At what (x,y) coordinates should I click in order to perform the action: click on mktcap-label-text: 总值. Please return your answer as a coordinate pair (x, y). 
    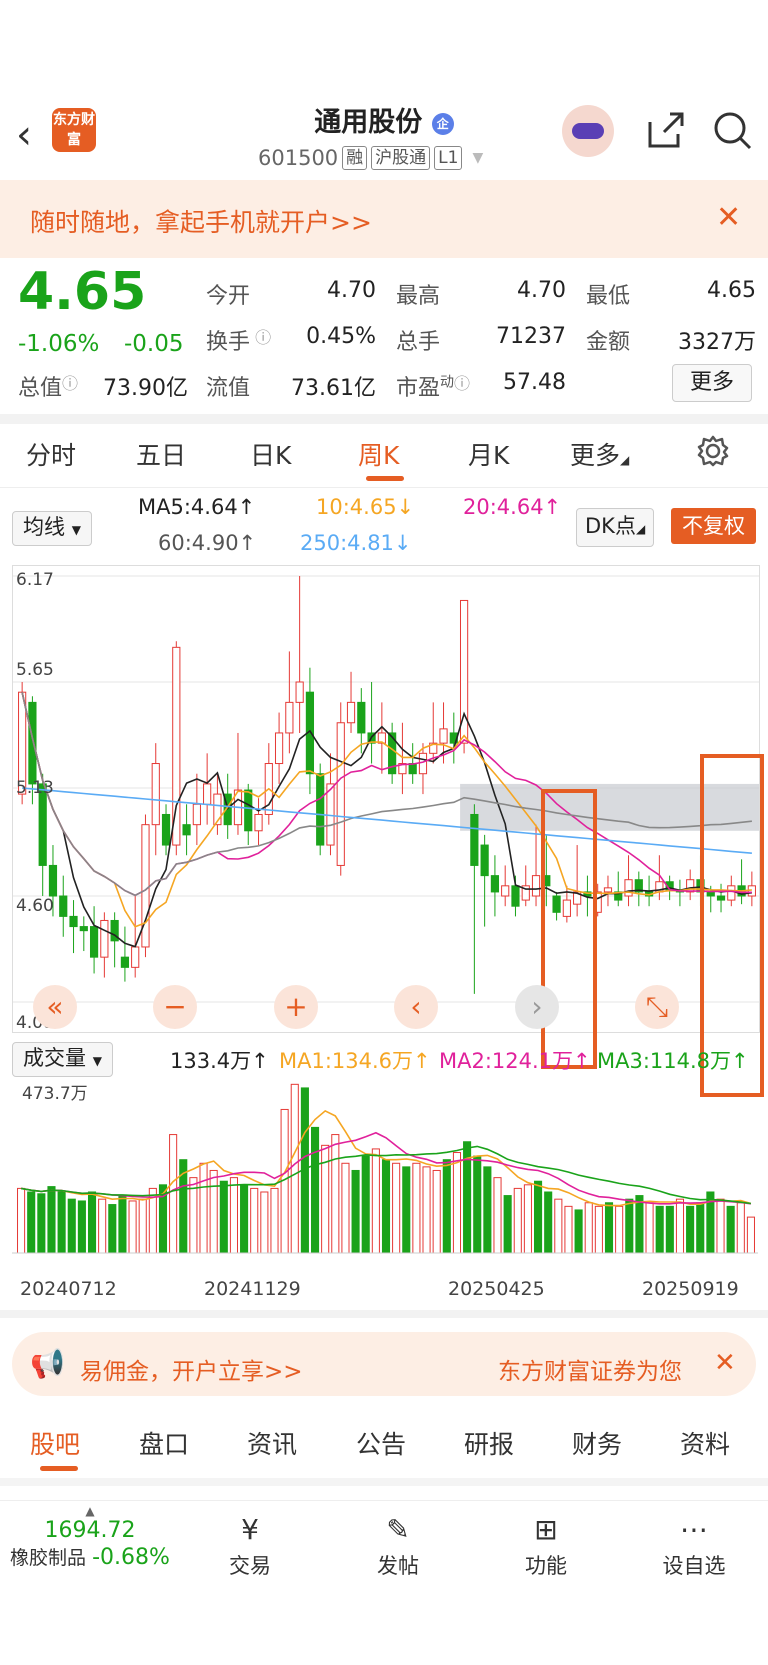
    Looking at the image, I should click on (40, 388).